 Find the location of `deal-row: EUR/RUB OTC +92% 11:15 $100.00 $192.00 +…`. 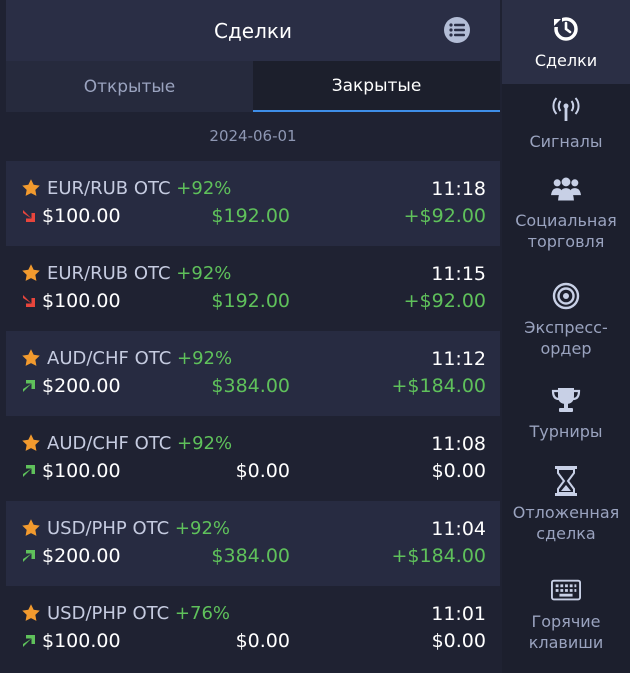

deal-row: EUR/RUB OTC +92% 11:15 $100.00 $192.00 +… is located at coordinates (253, 288).